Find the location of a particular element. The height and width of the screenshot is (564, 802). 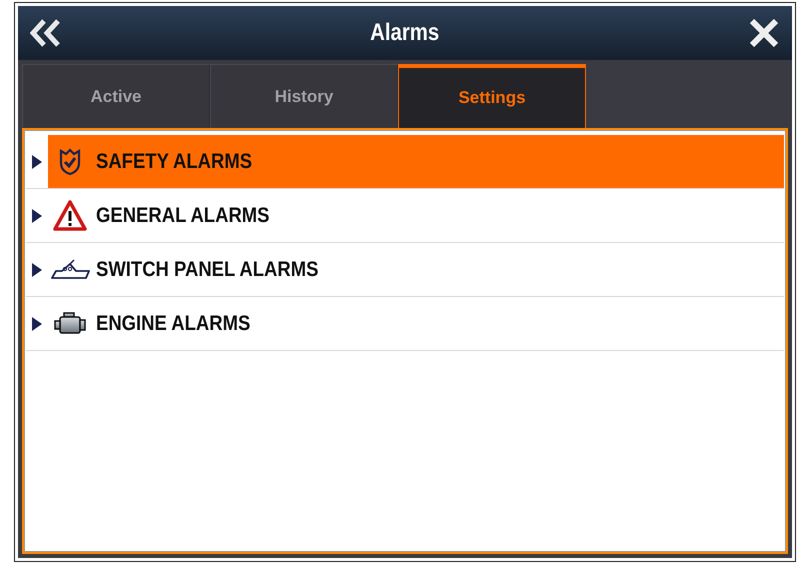

category-label: SWITCH PANEL ALARMS is located at coordinates (207, 270).